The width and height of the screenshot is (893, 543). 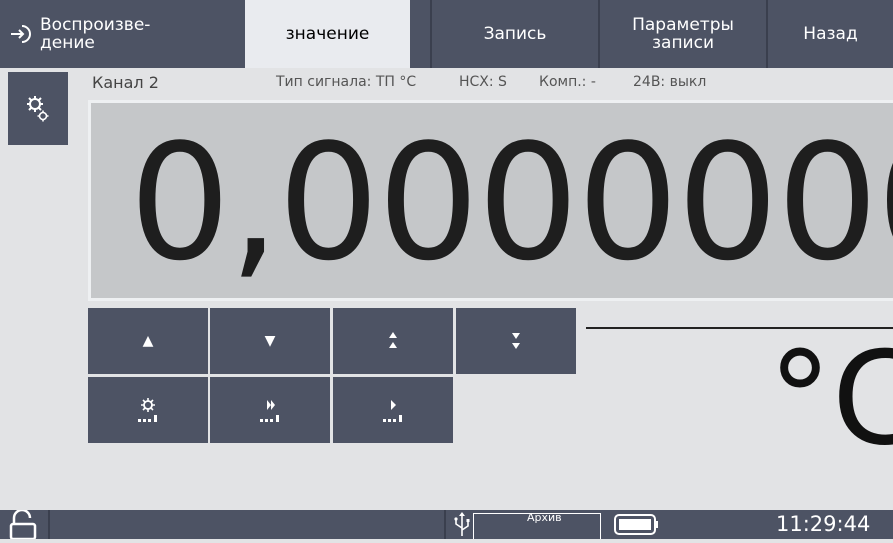 I want to click on channel-name: Канал 2, so click(x=125, y=82).